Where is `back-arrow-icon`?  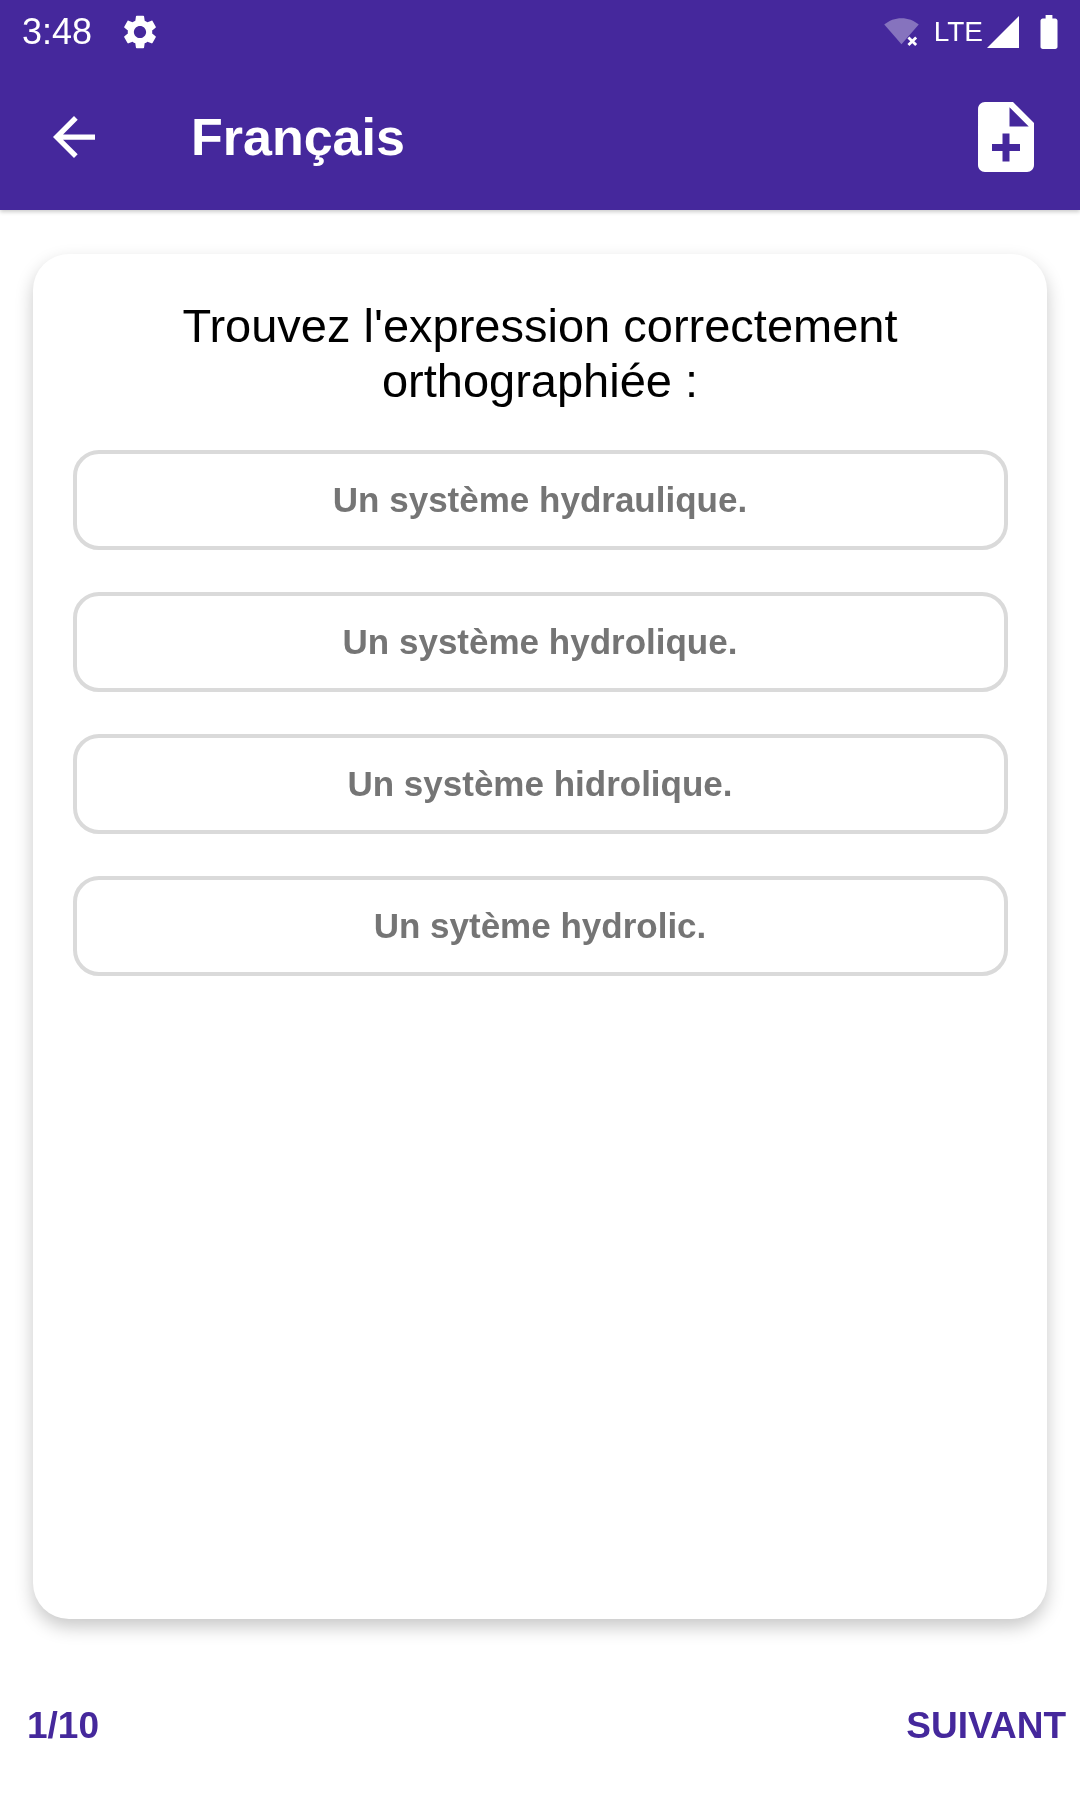 back-arrow-icon is located at coordinates (74, 136).